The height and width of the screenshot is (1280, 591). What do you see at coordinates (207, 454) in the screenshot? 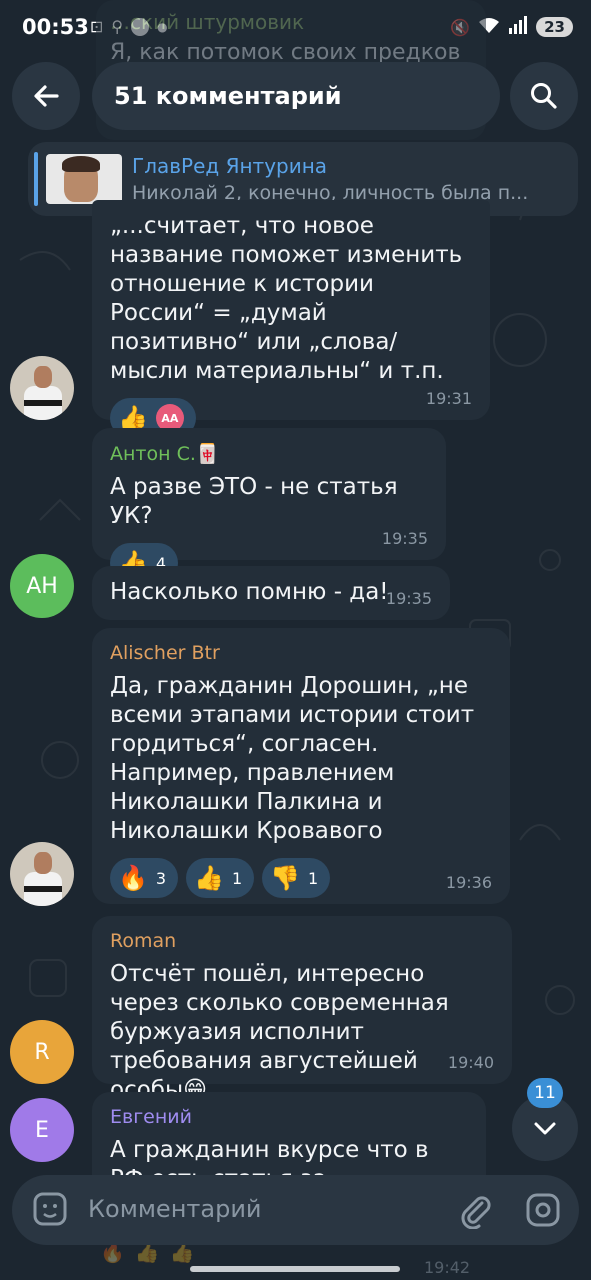
I see `author-badge-icon: 🀄` at bounding box center [207, 454].